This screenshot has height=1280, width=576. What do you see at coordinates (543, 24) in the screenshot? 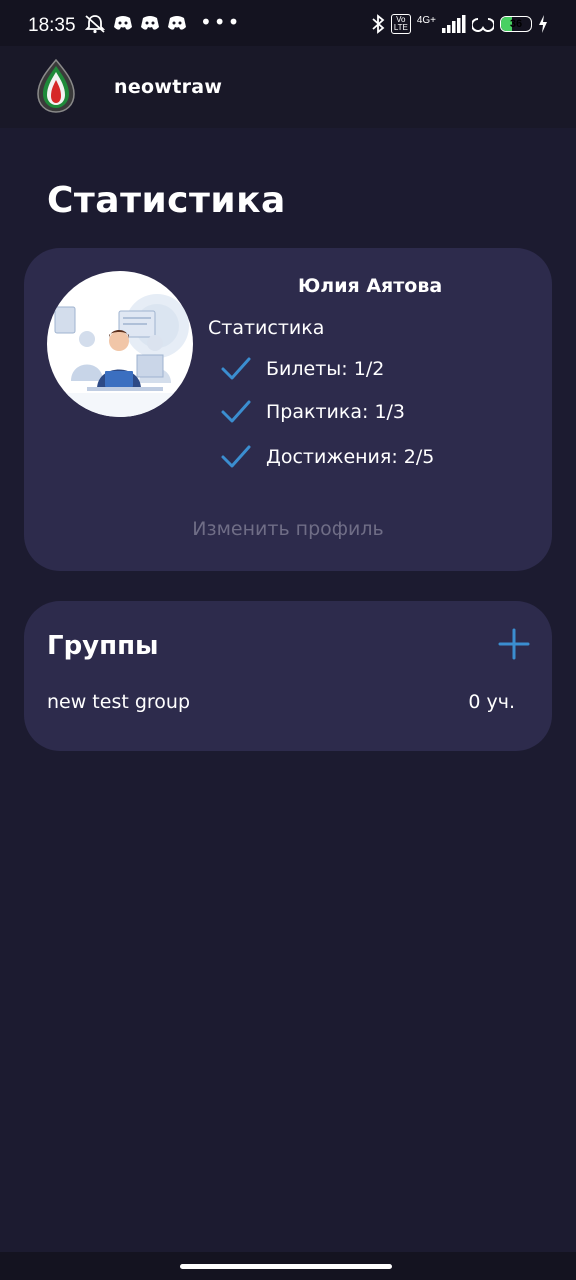
I see `charging-icon` at bounding box center [543, 24].